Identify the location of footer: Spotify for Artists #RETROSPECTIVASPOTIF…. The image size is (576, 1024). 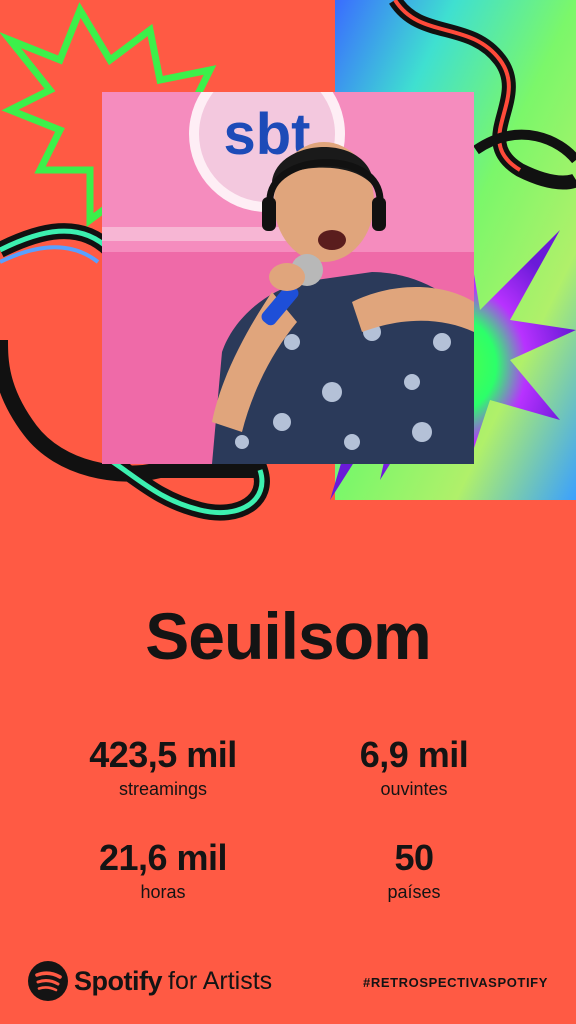
(288, 980).